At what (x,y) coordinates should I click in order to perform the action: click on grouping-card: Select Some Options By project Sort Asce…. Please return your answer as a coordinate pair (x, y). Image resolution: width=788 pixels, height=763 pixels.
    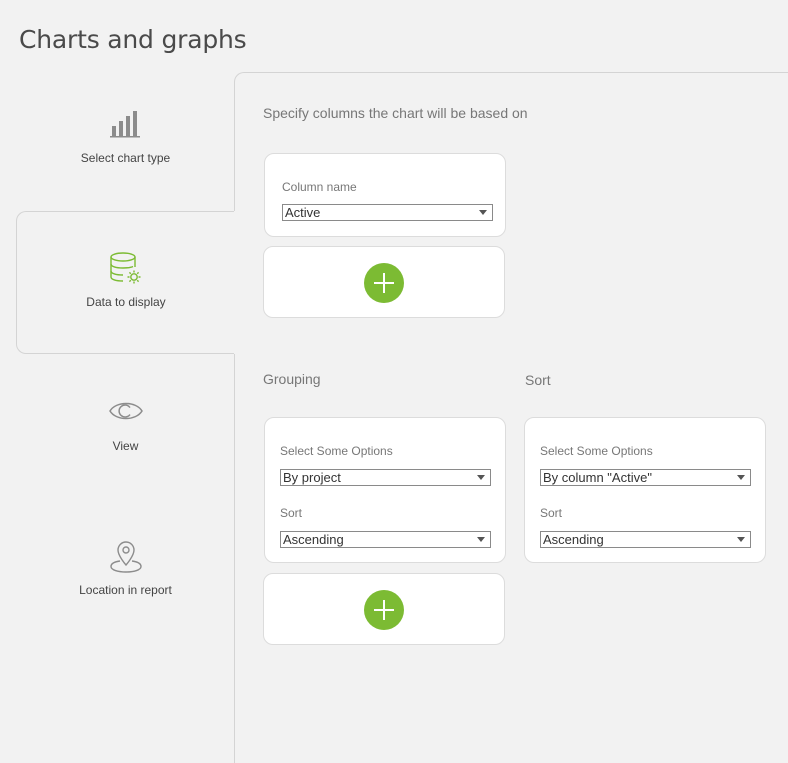
    Looking at the image, I should click on (385, 490).